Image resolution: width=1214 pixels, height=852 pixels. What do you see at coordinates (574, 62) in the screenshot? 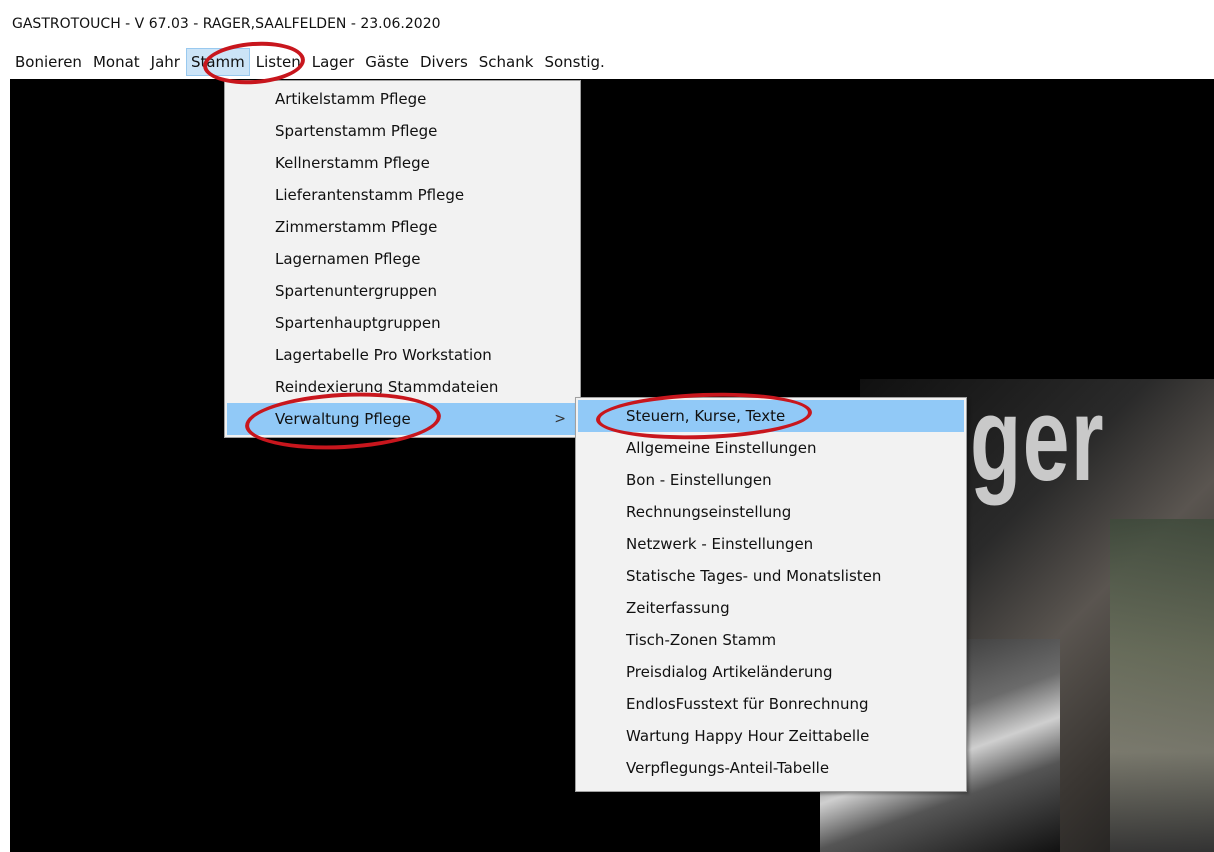
I see `menu-sonstig: Sonstig.` at bounding box center [574, 62].